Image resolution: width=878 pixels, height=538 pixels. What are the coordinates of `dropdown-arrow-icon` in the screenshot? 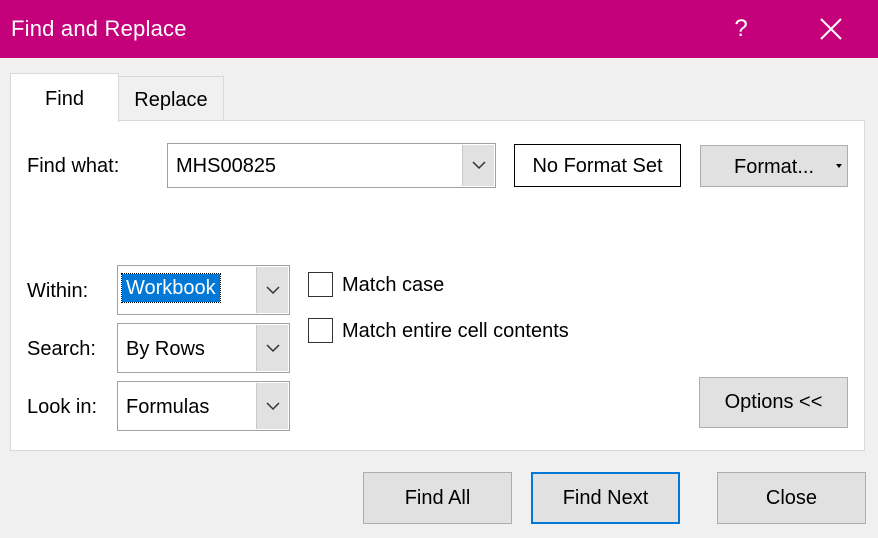 It's located at (839, 166).